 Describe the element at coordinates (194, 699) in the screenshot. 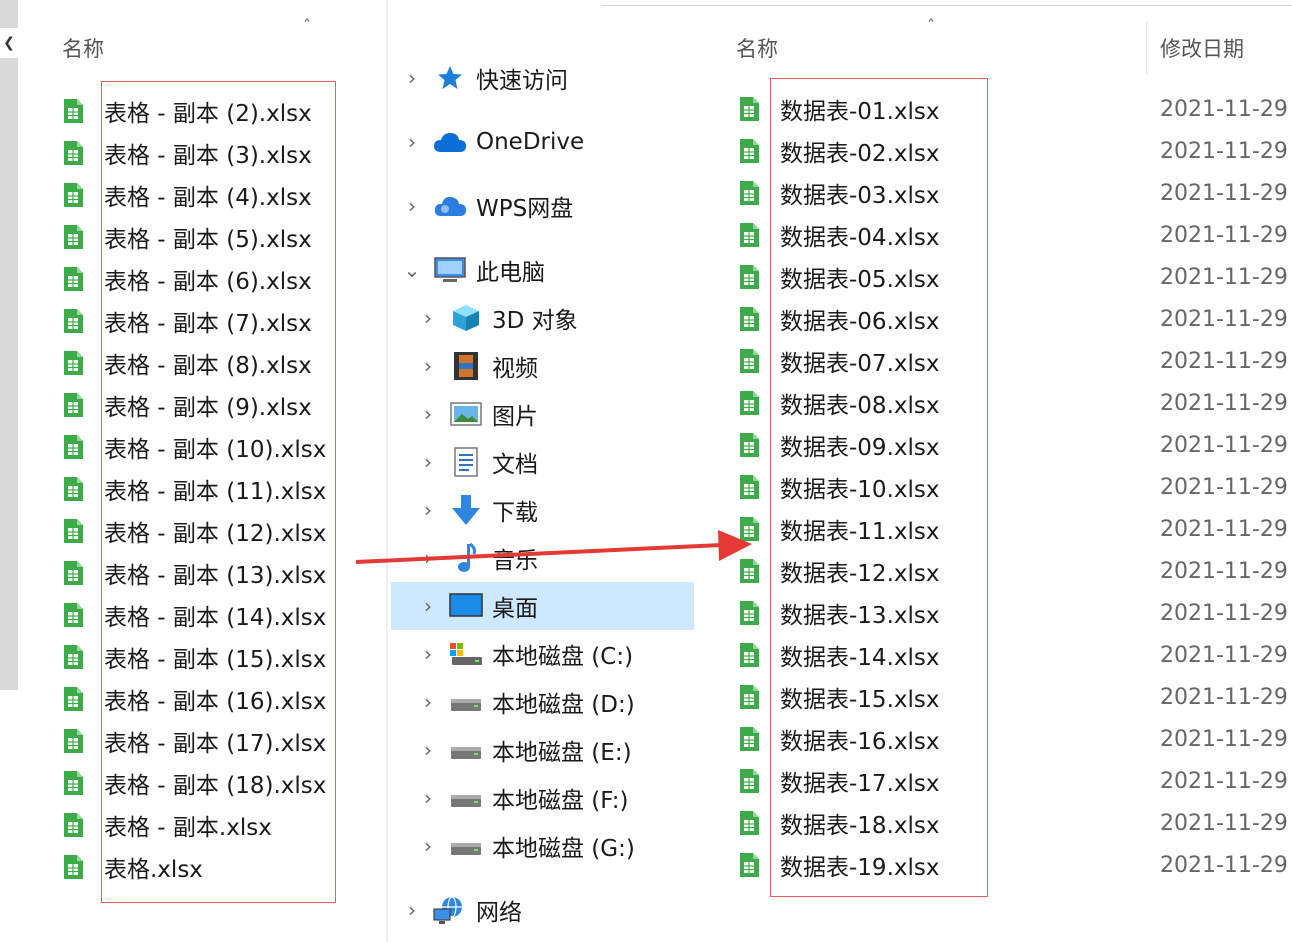

I see `file-row: 表格 - 副本 (16).xlsx` at that location.